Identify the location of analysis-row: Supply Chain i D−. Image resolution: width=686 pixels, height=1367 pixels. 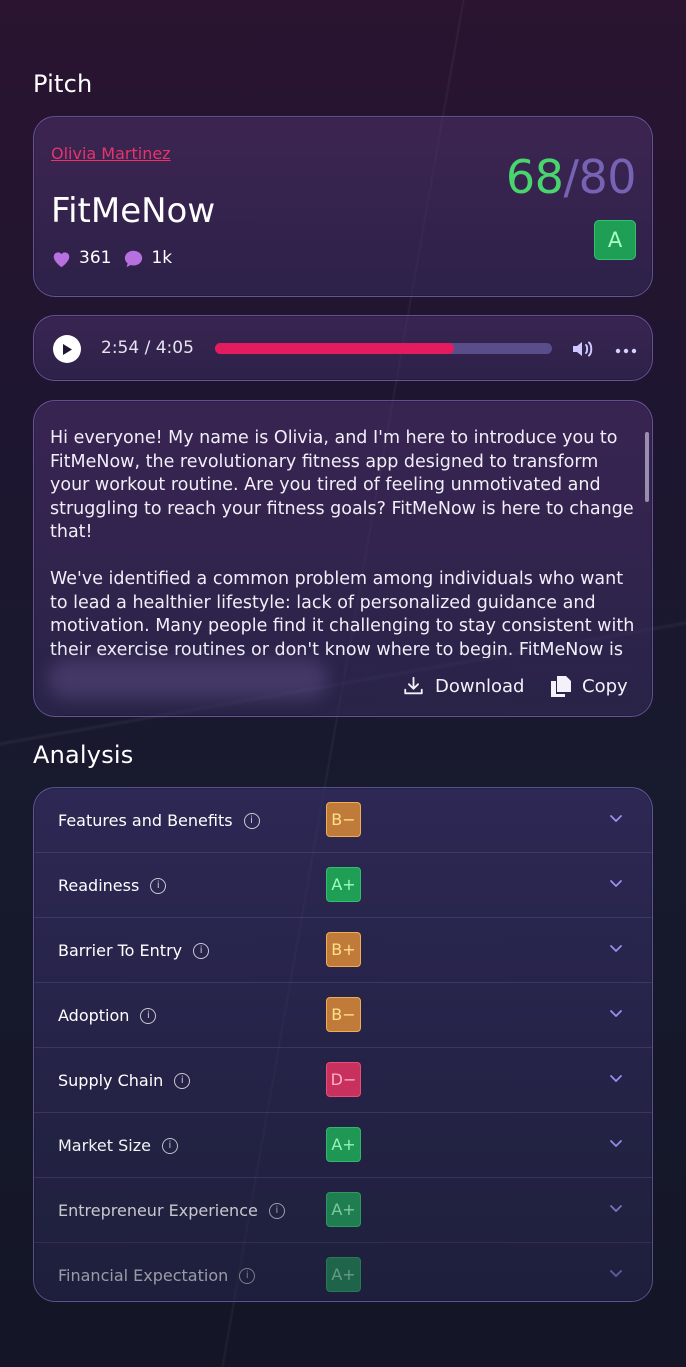
(343, 1080).